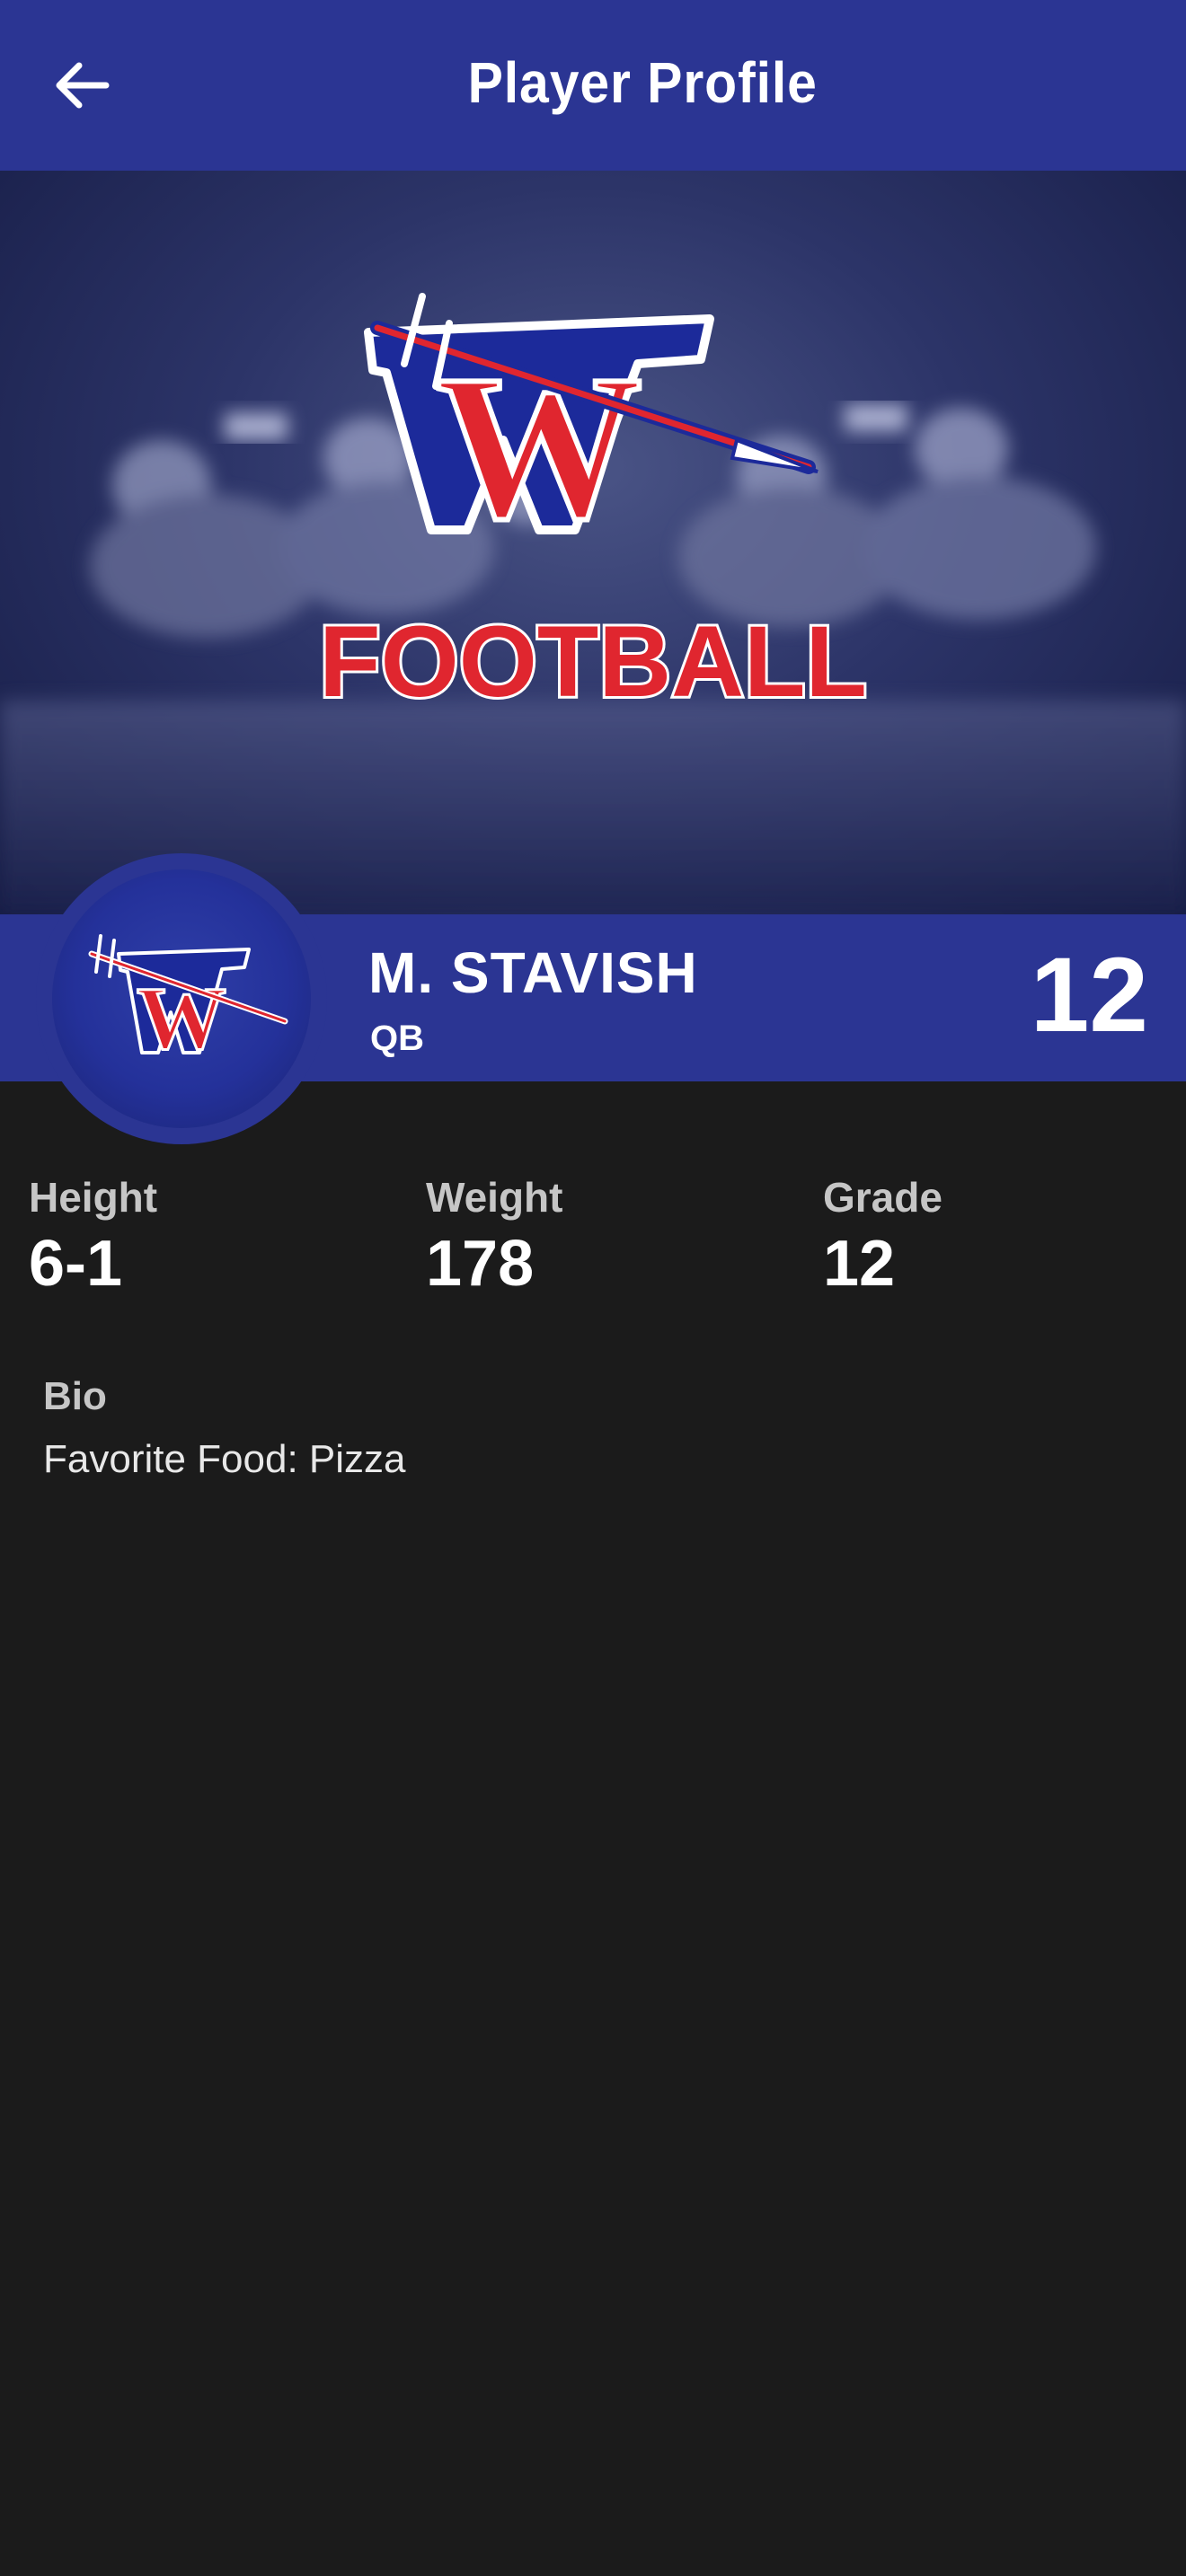 The height and width of the screenshot is (2576, 1186). Describe the element at coordinates (76, 1264) in the screenshot. I see `stat-value: 6-1` at that location.